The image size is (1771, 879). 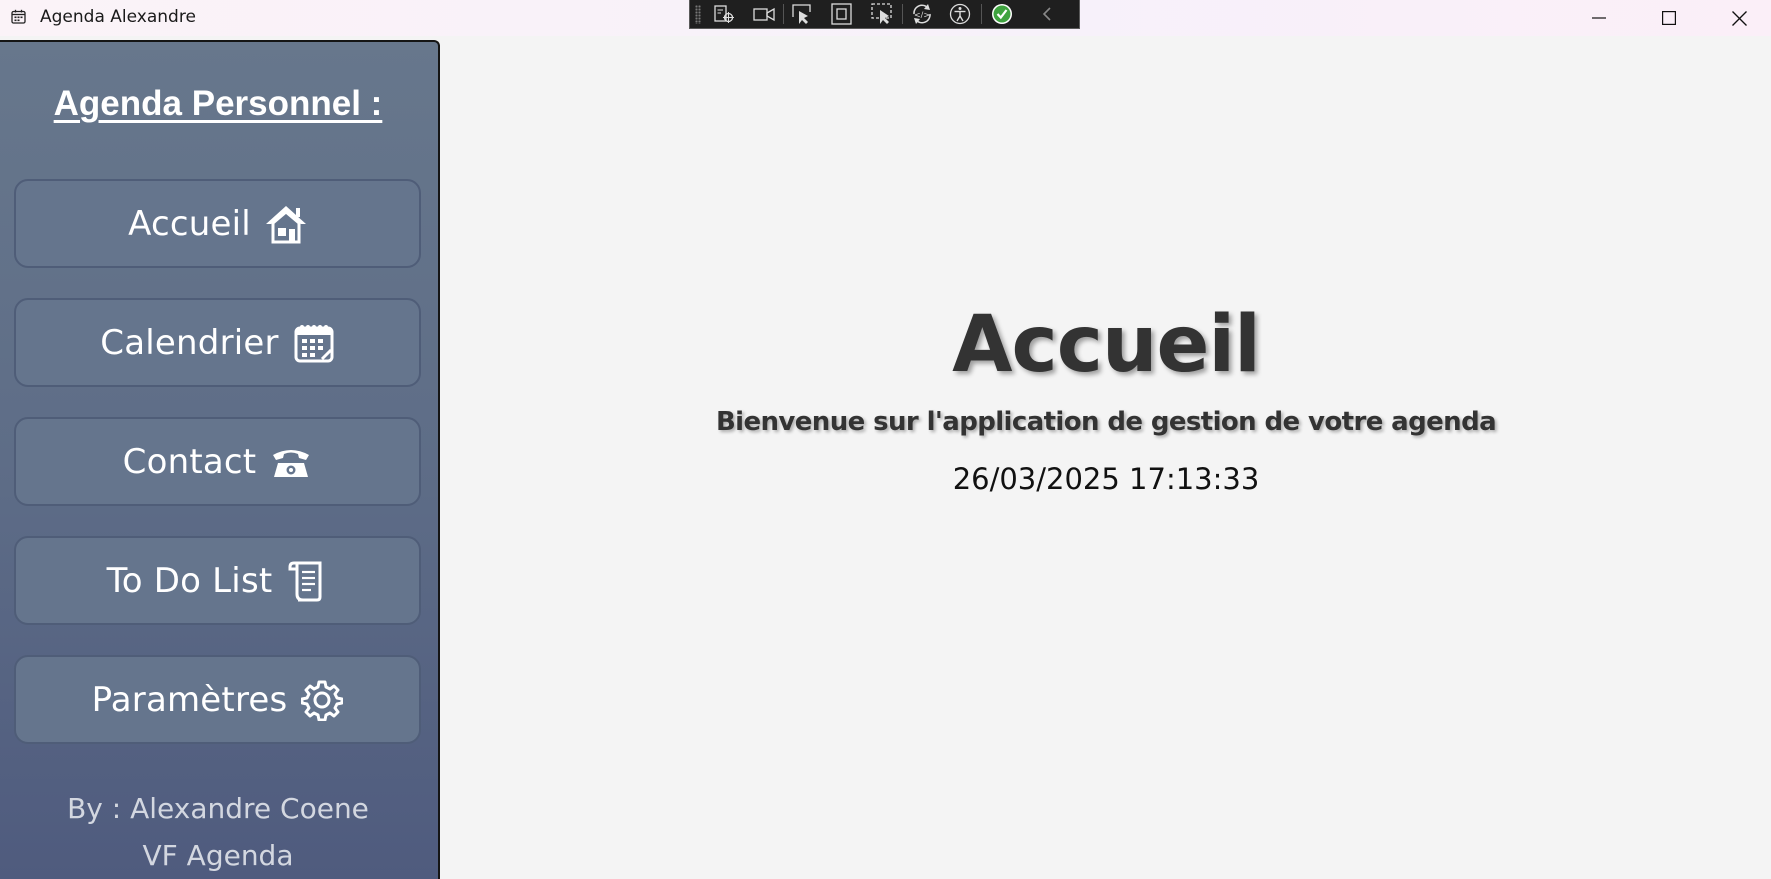 I want to click on sidebar-item-to-do-list: To Do List, so click(x=217, y=580).